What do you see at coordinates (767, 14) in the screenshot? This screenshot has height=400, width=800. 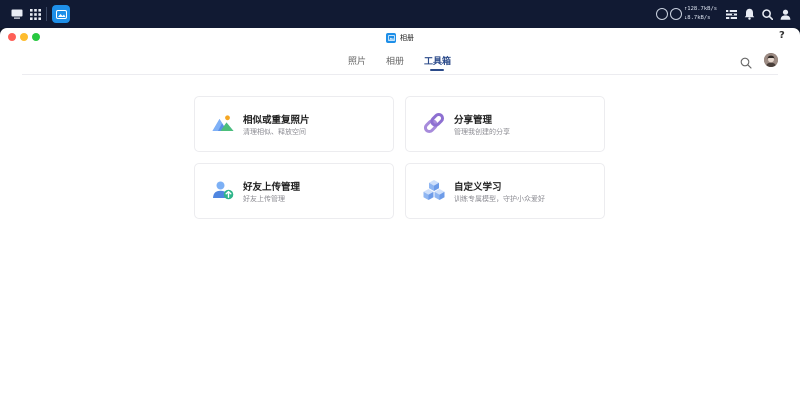 I see `global-search-icon` at bounding box center [767, 14].